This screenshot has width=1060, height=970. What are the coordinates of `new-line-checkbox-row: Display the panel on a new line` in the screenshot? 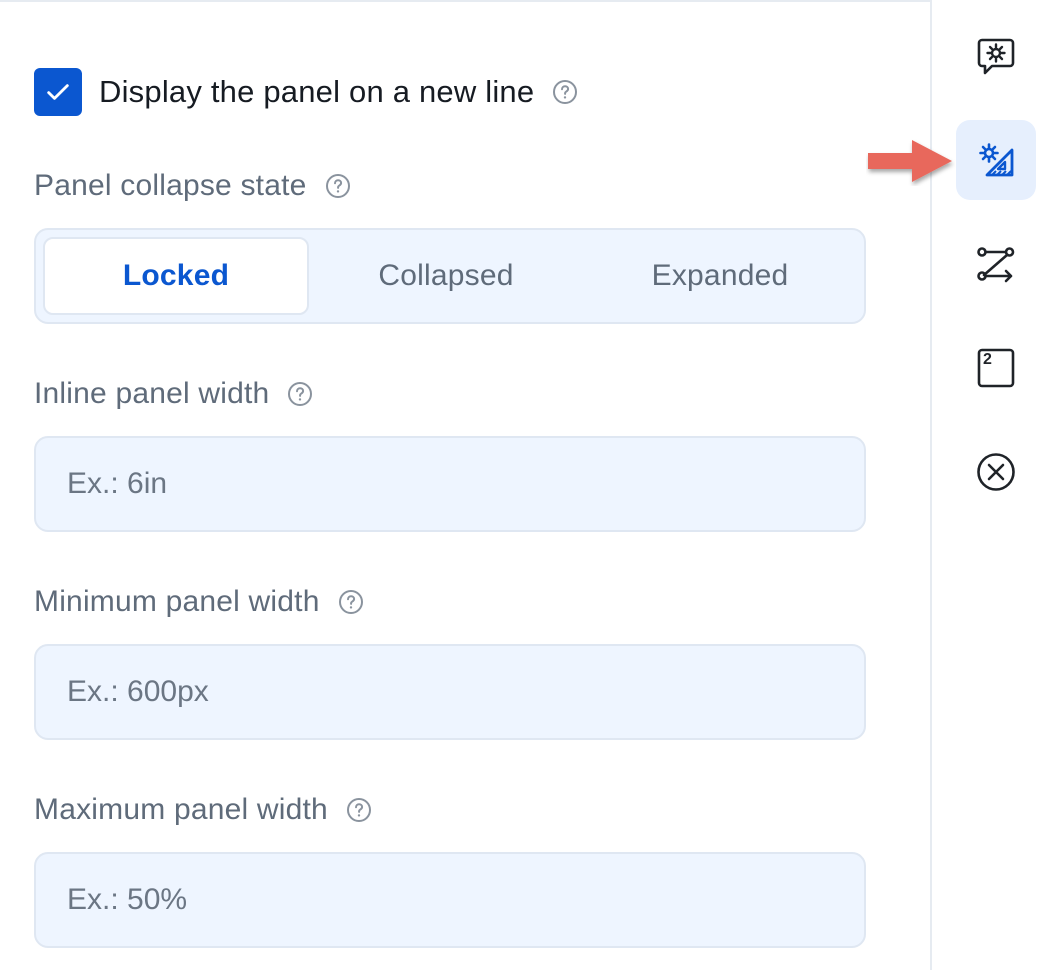 It's located at (306, 92).